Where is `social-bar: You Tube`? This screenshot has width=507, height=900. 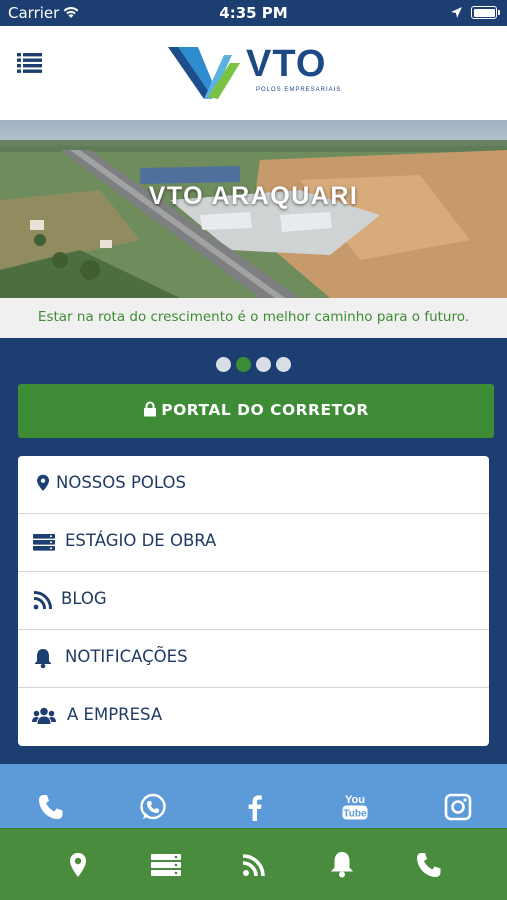 social-bar: You Tube is located at coordinates (253, 796).